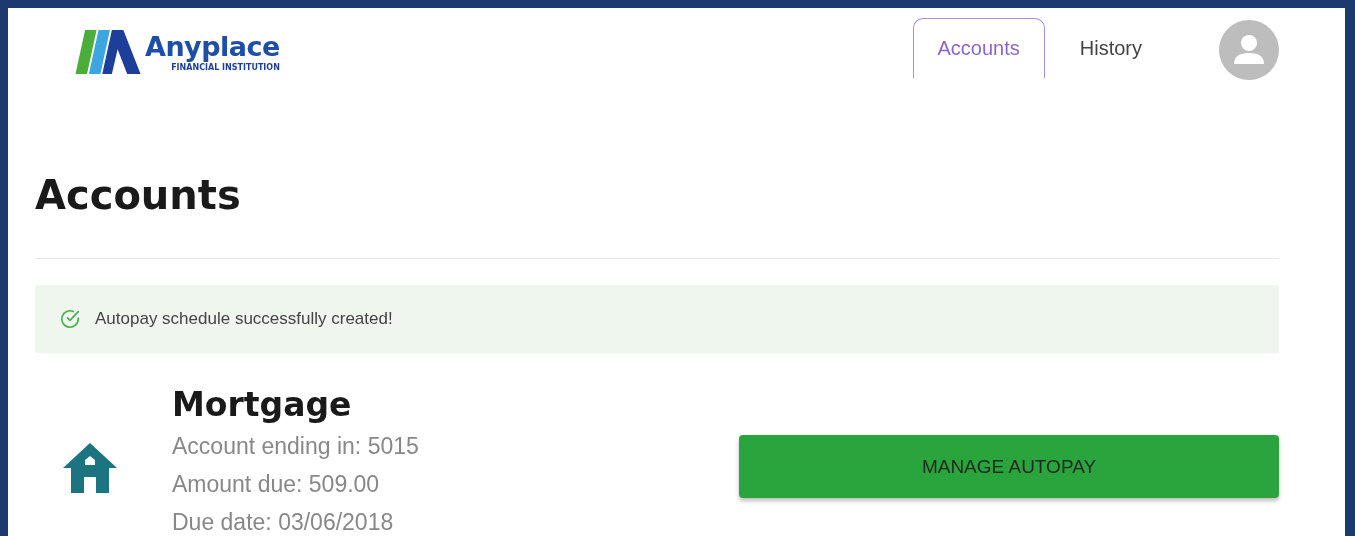 This screenshot has width=1355, height=536. Describe the element at coordinates (283, 522) in the screenshot. I see `account-detail: Due date: 03/06/2018` at that location.